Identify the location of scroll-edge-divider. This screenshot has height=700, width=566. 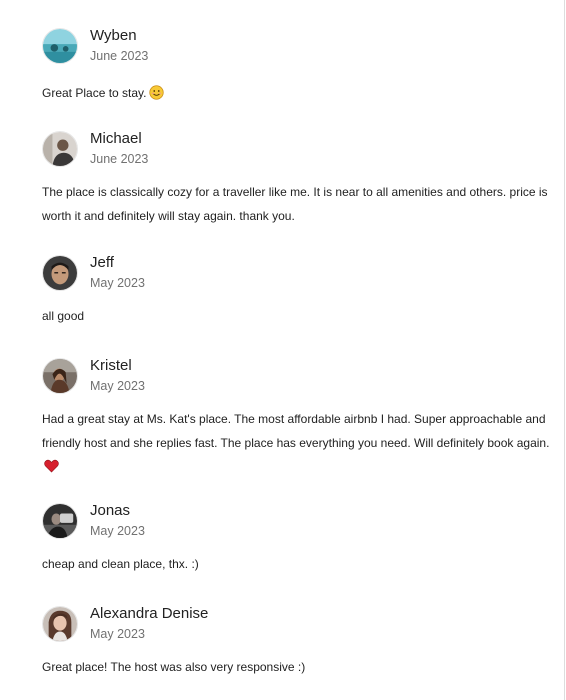
(564, 350).